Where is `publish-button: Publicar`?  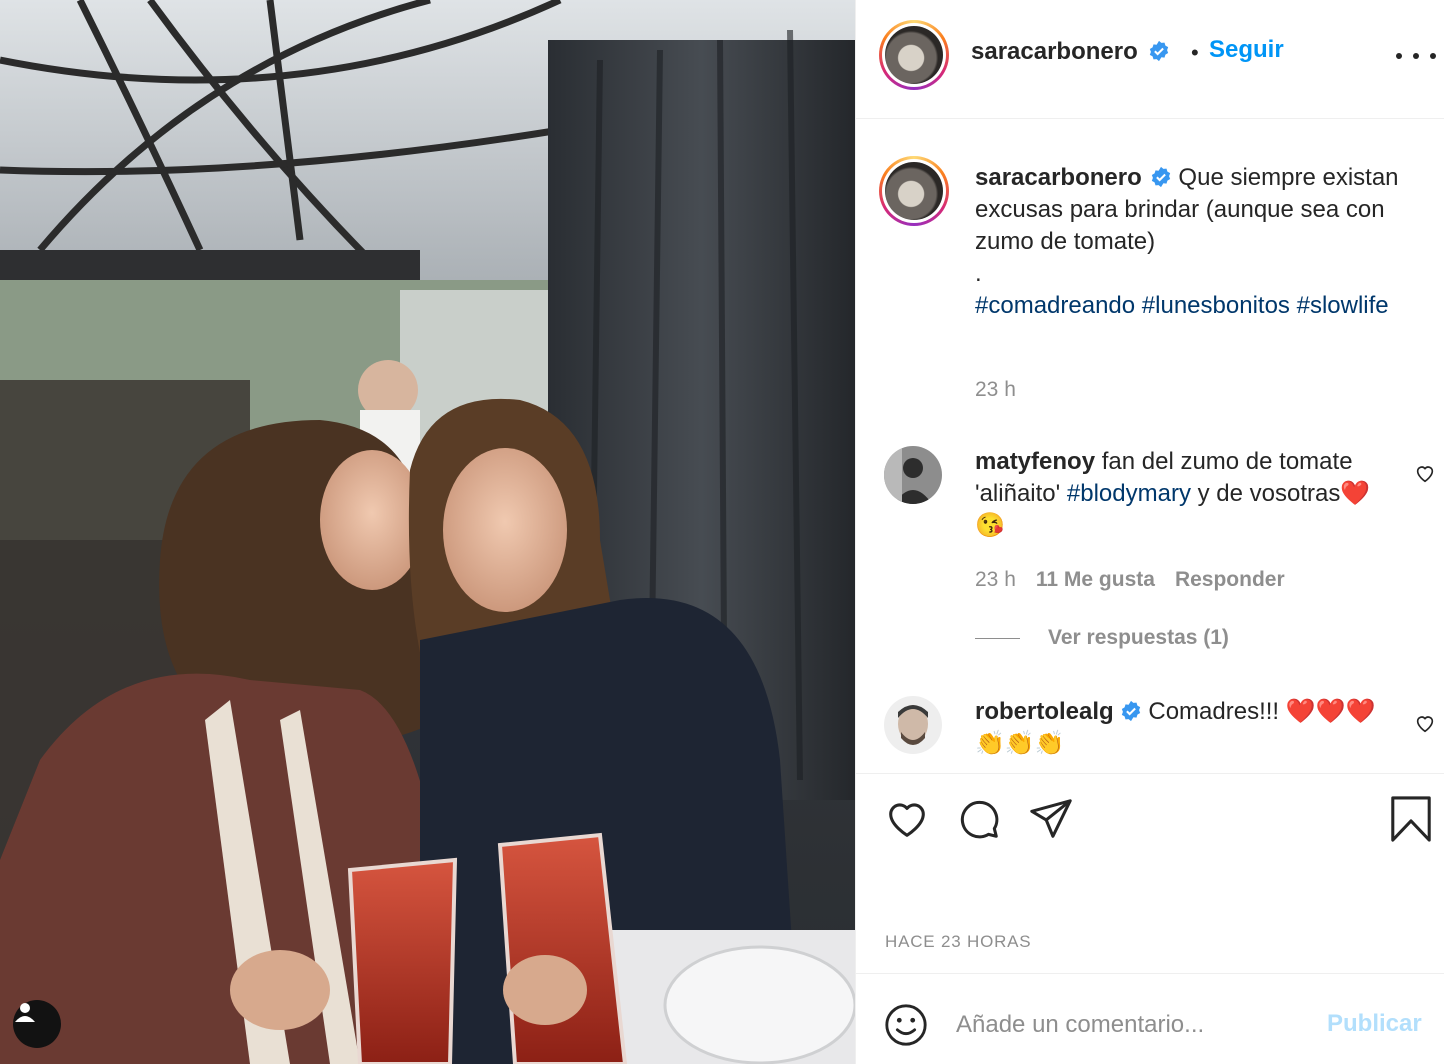
publish-button: Publicar is located at coordinates (1374, 1024).